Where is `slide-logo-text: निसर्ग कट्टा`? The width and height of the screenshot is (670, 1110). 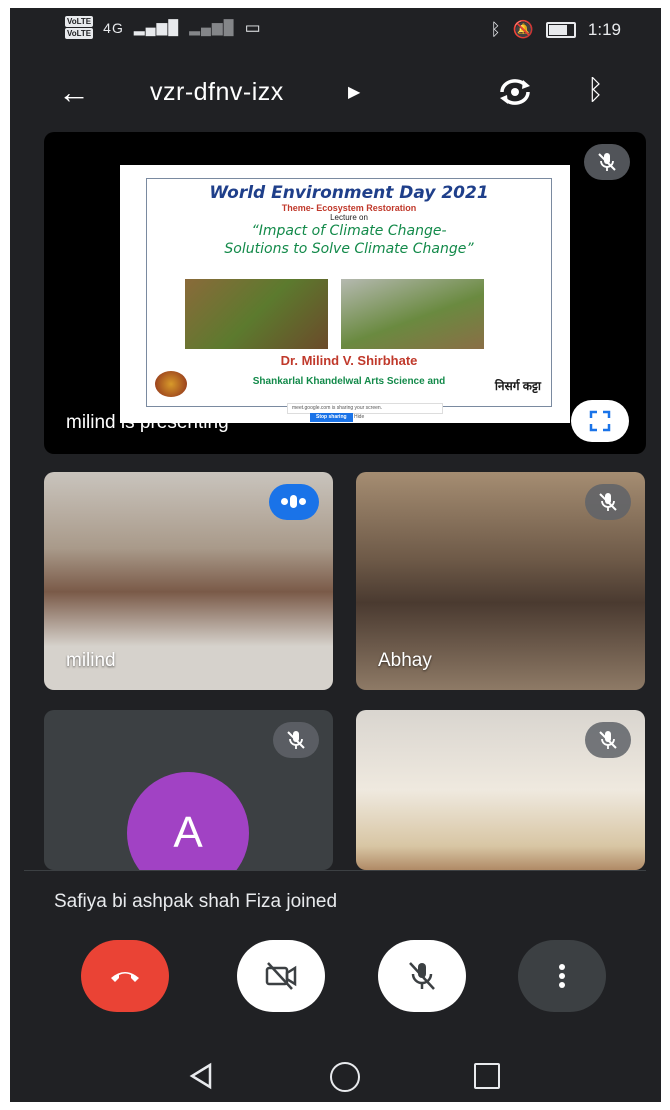 slide-logo-text: निसर्ग कट्टा is located at coordinates (517, 386).